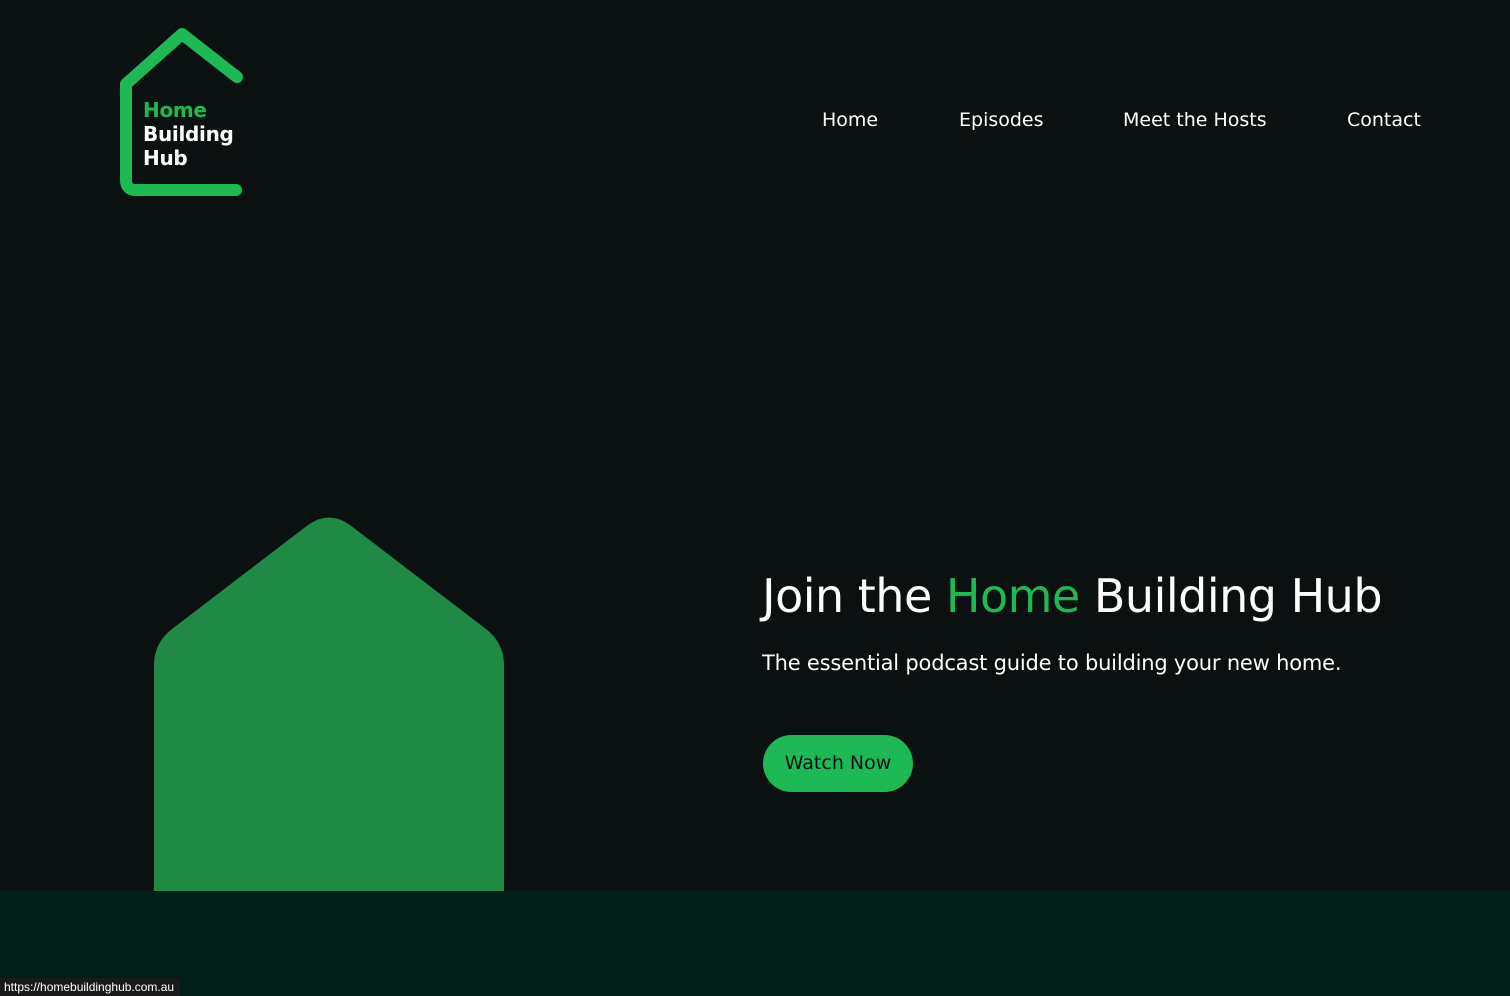  I want to click on house-shape-icon, so click(329, 703).